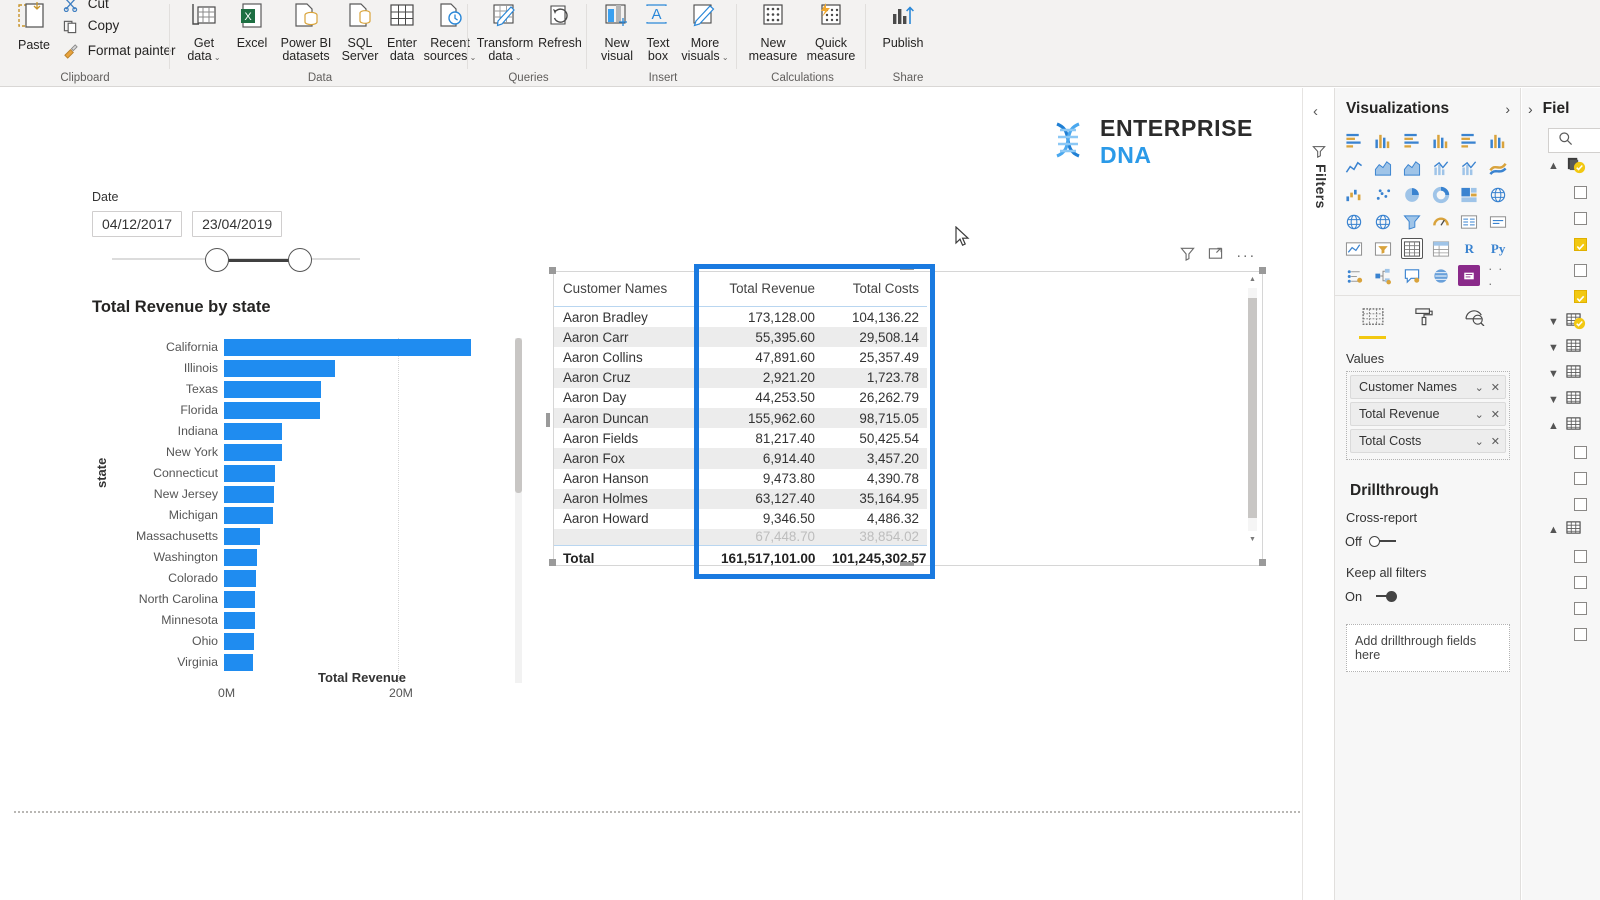 The image size is (1600, 900). I want to click on scroll-up-arrow: ▲, so click(1252, 279).